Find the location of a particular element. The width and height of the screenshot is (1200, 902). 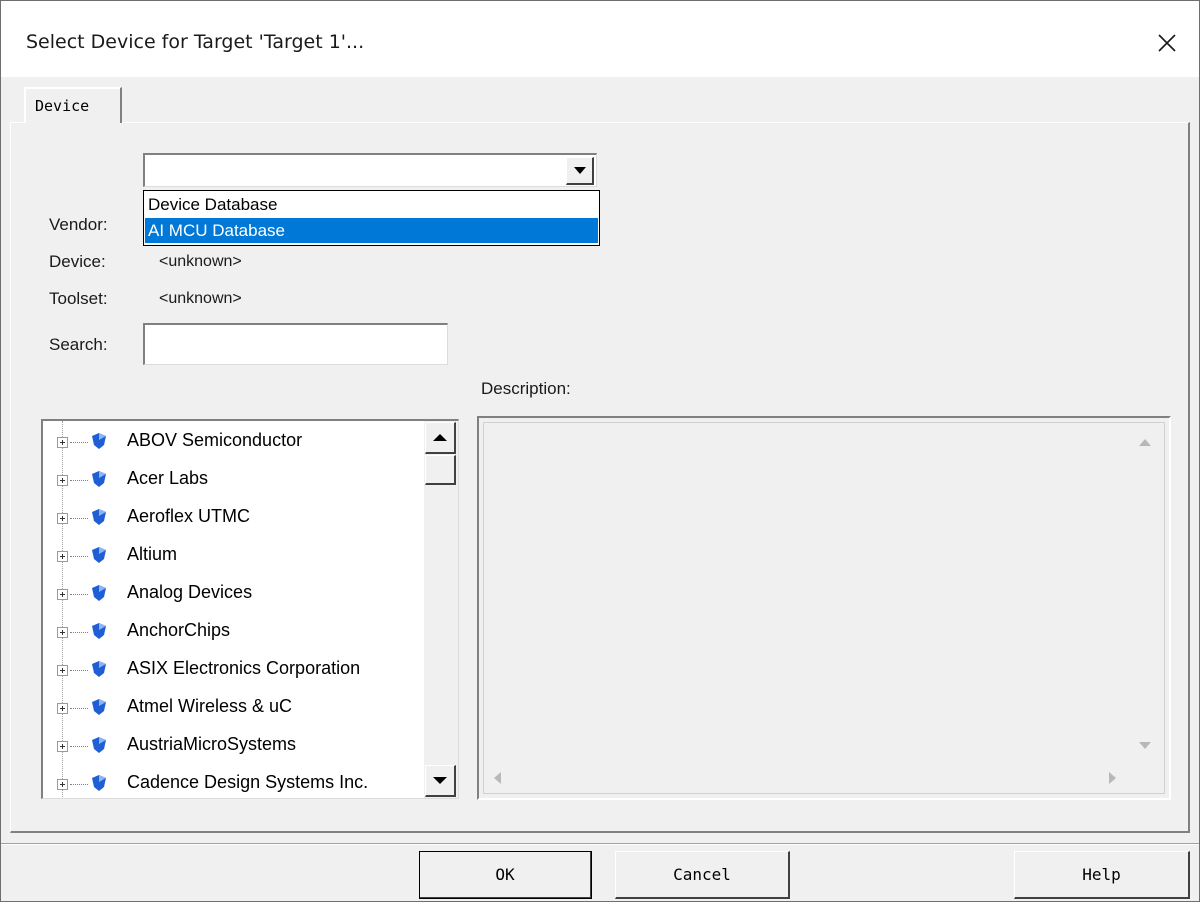

tree-item: Aeroflex UTMC is located at coordinates (234, 518).